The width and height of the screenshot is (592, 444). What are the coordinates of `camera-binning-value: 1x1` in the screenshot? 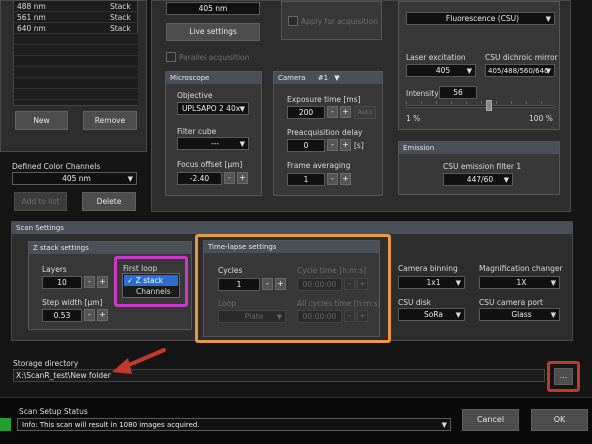 It's located at (433, 282).